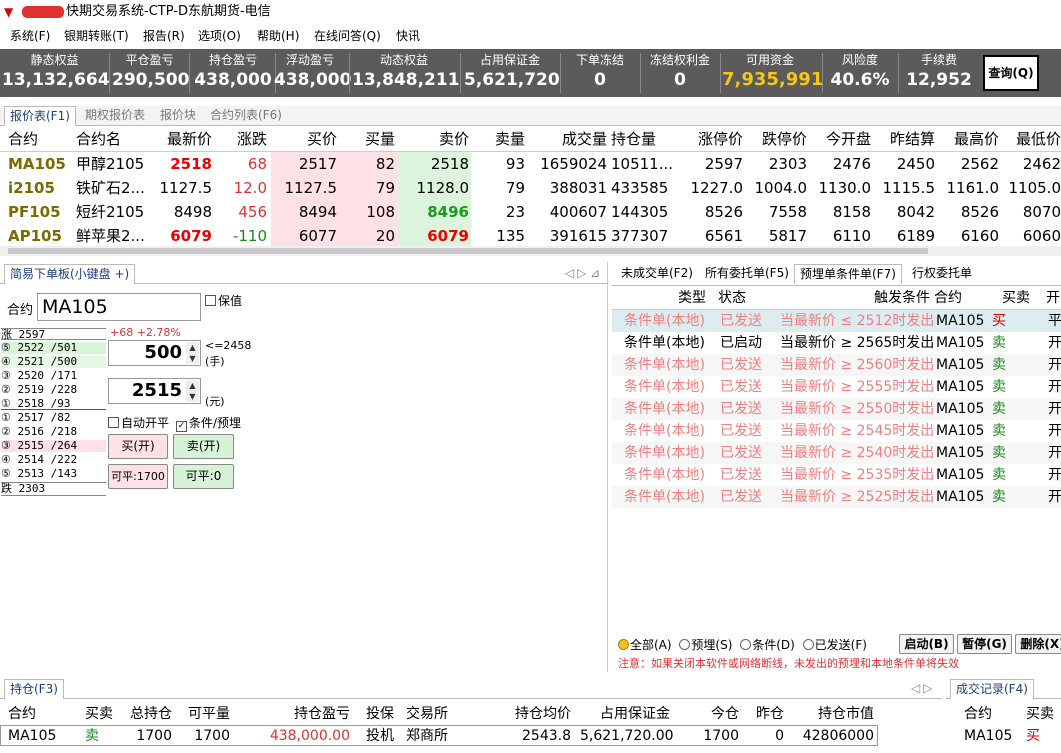 The image size is (1061, 753). Describe the element at coordinates (1053, 298) in the screenshot. I see `cond-header-offset: 开` at that location.